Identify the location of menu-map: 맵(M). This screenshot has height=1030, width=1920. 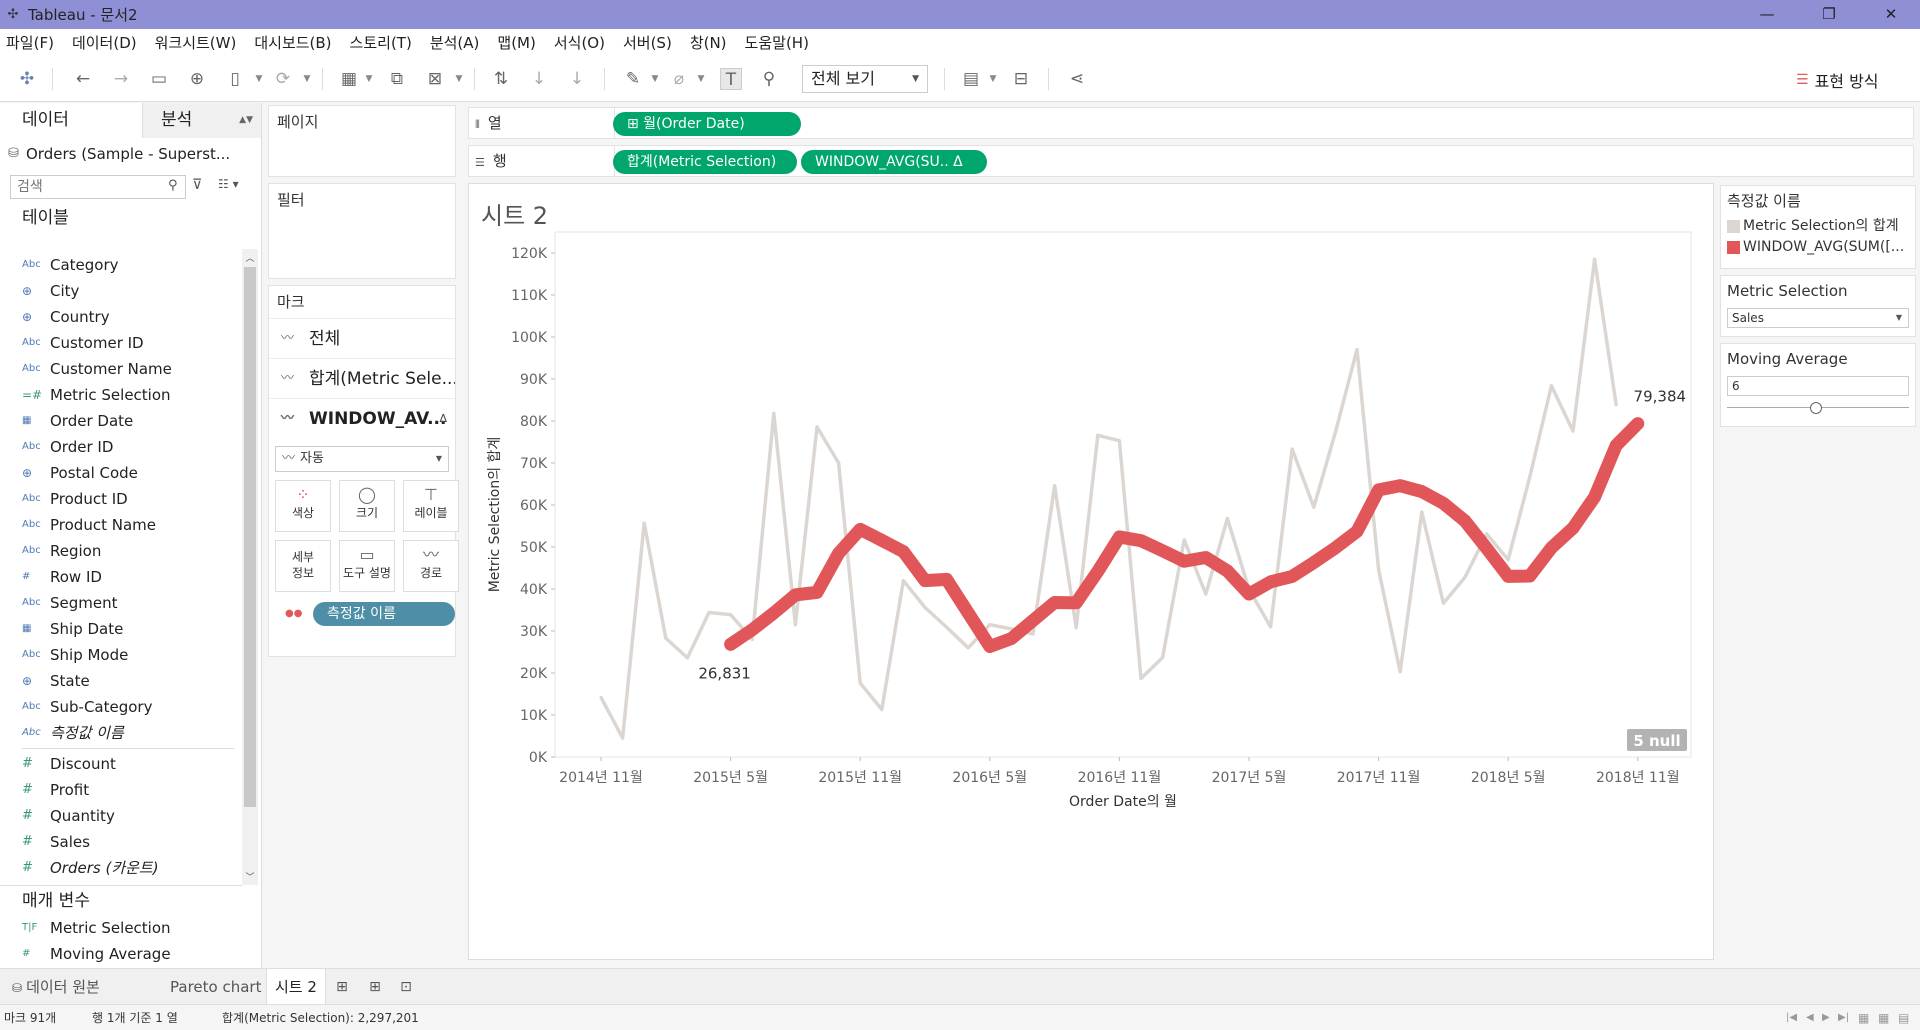
(516, 42).